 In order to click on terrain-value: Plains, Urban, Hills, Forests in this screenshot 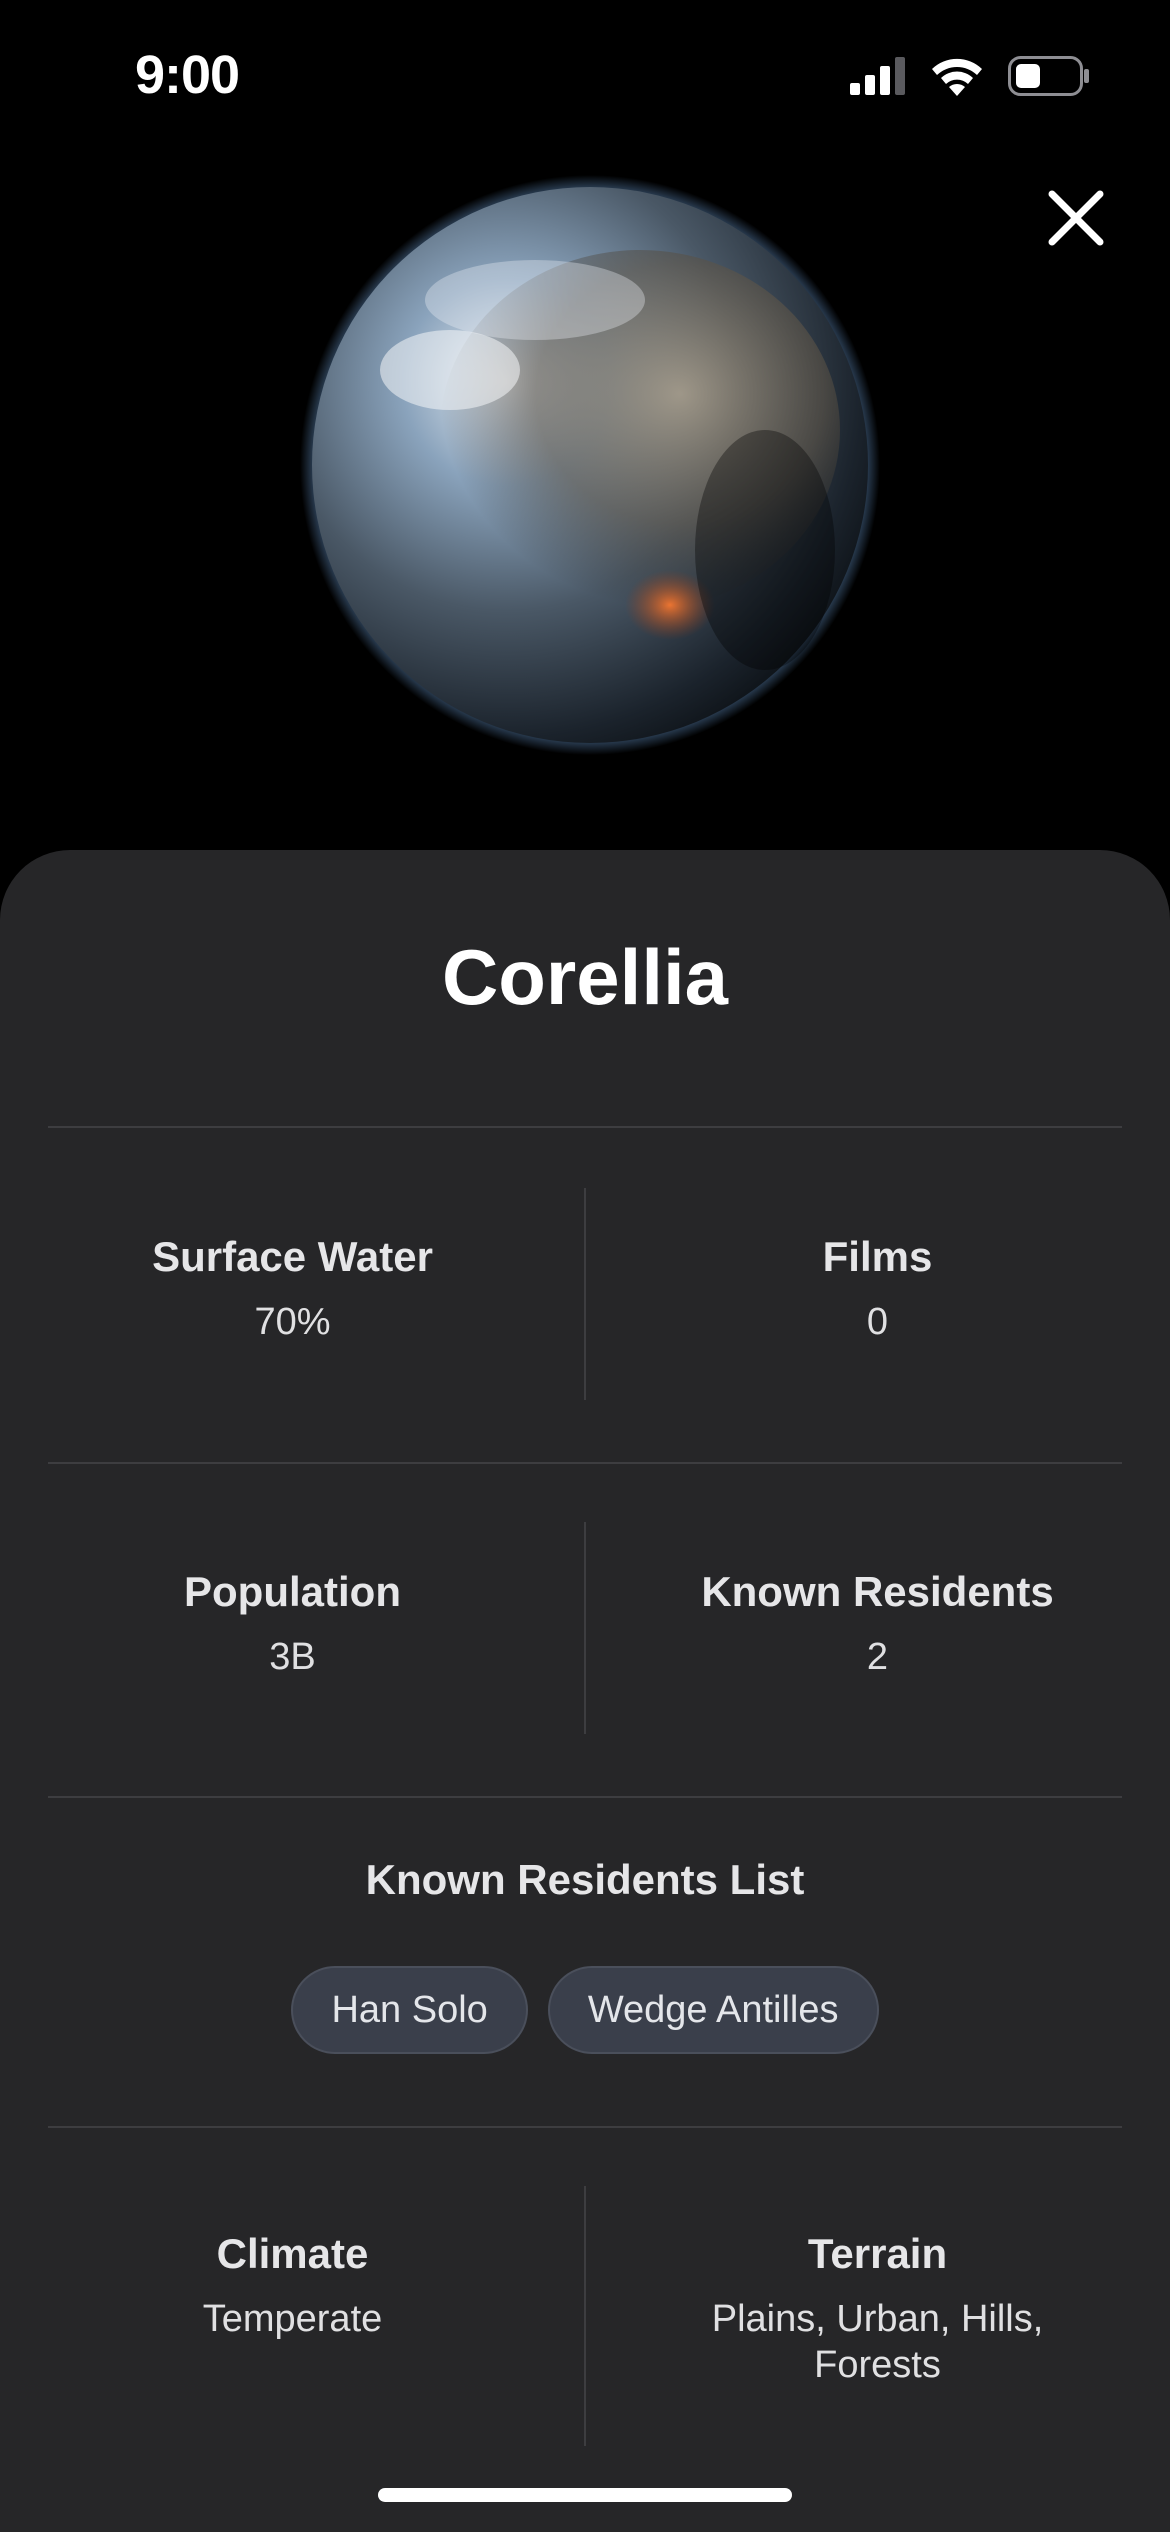, I will do `click(877, 2342)`.